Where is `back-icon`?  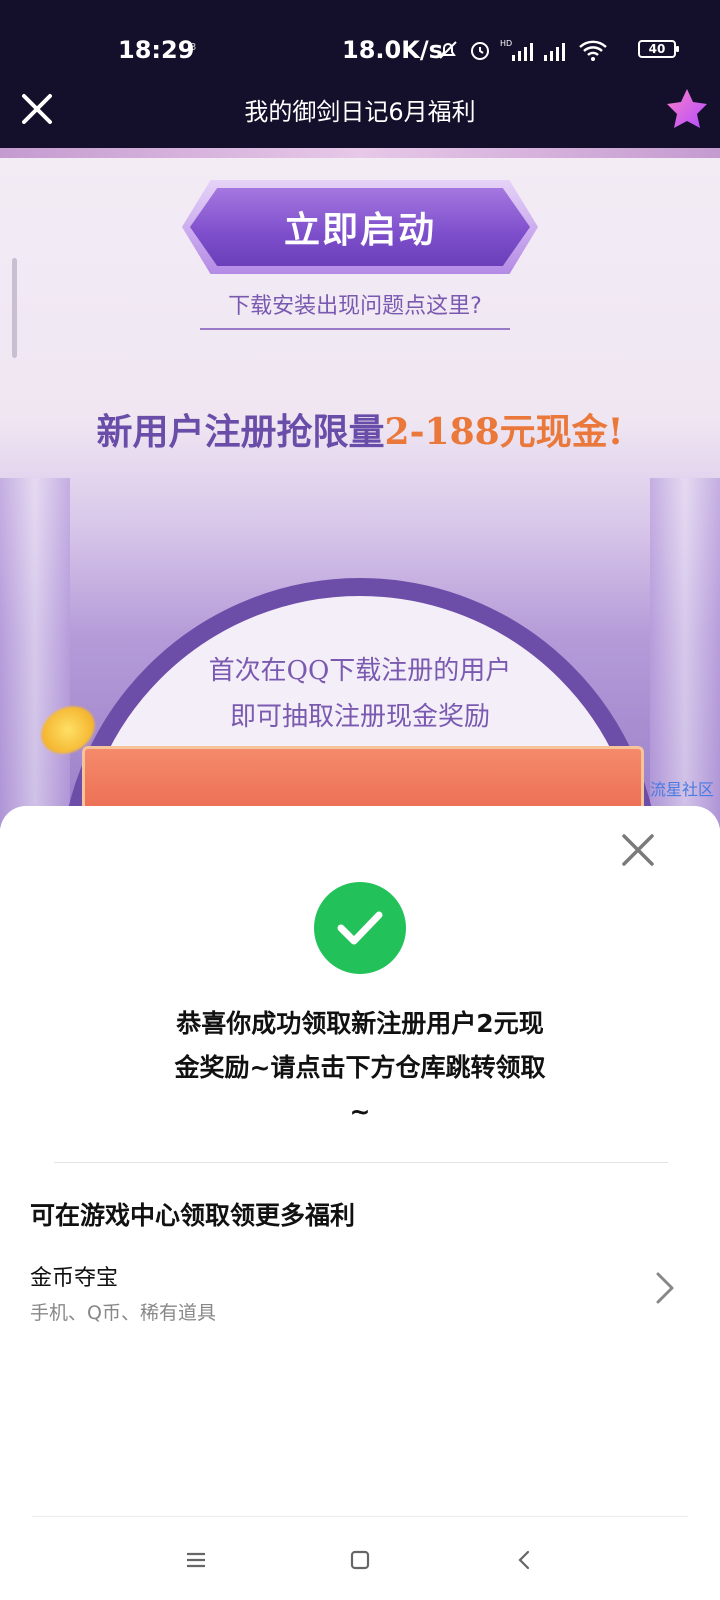 back-icon is located at coordinates (524, 1560).